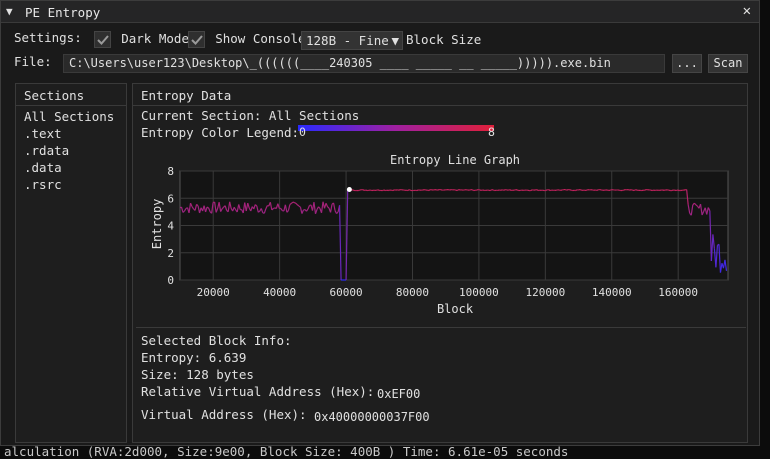  I want to click on va-value: 0x40000000037F00, so click(372, 417).